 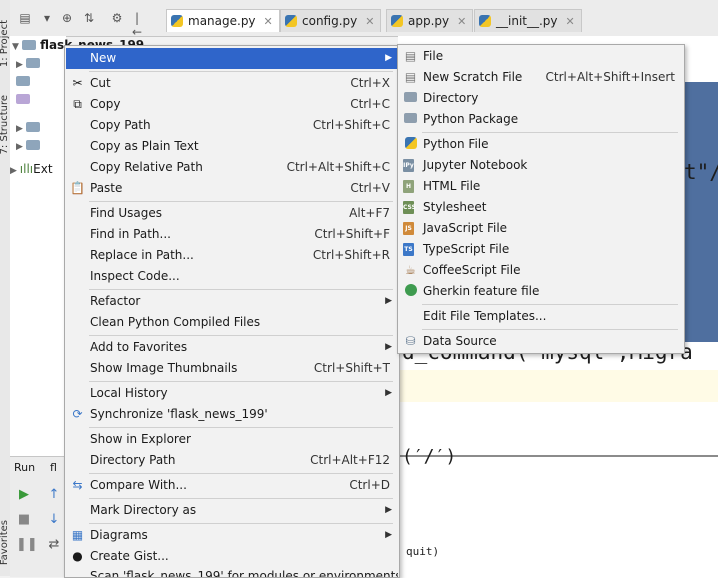 What do you see at coordinates (54, 520) in the screenshot?
I see `arrow-down-icon: ↓` at bounding box center [54, 520].